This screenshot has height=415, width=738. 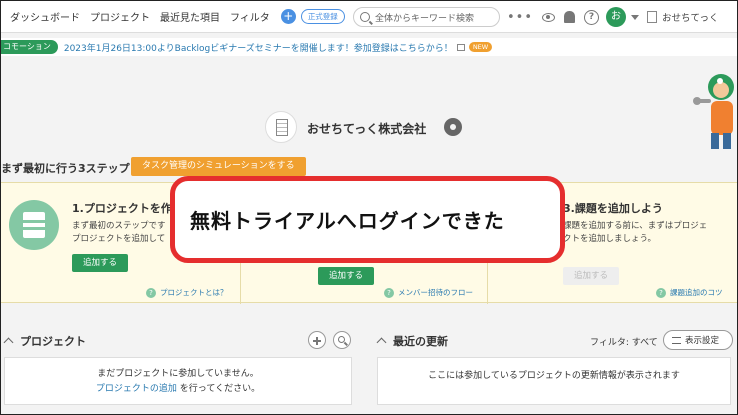 I want to click on annotation-callout: 無料トライアルへログインできた, so click(x=367, y=219).